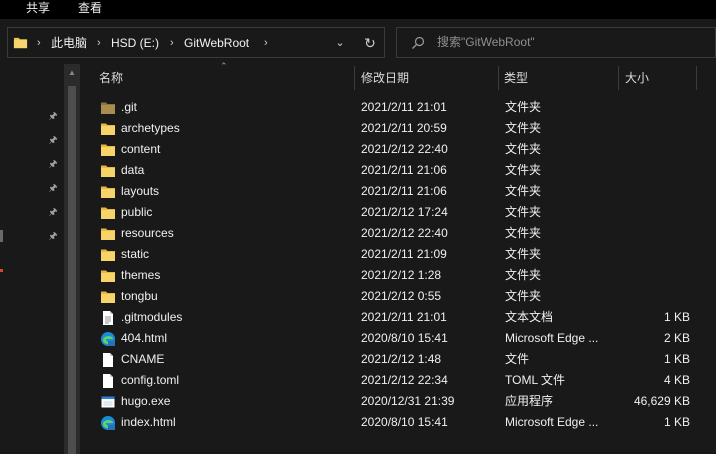 The height and width of the screenshot is (454, 716). What do you see at coordinates (529, 317) in the screenshot?
I see `file-type: 文本文档` at bounding box center [529, 317].